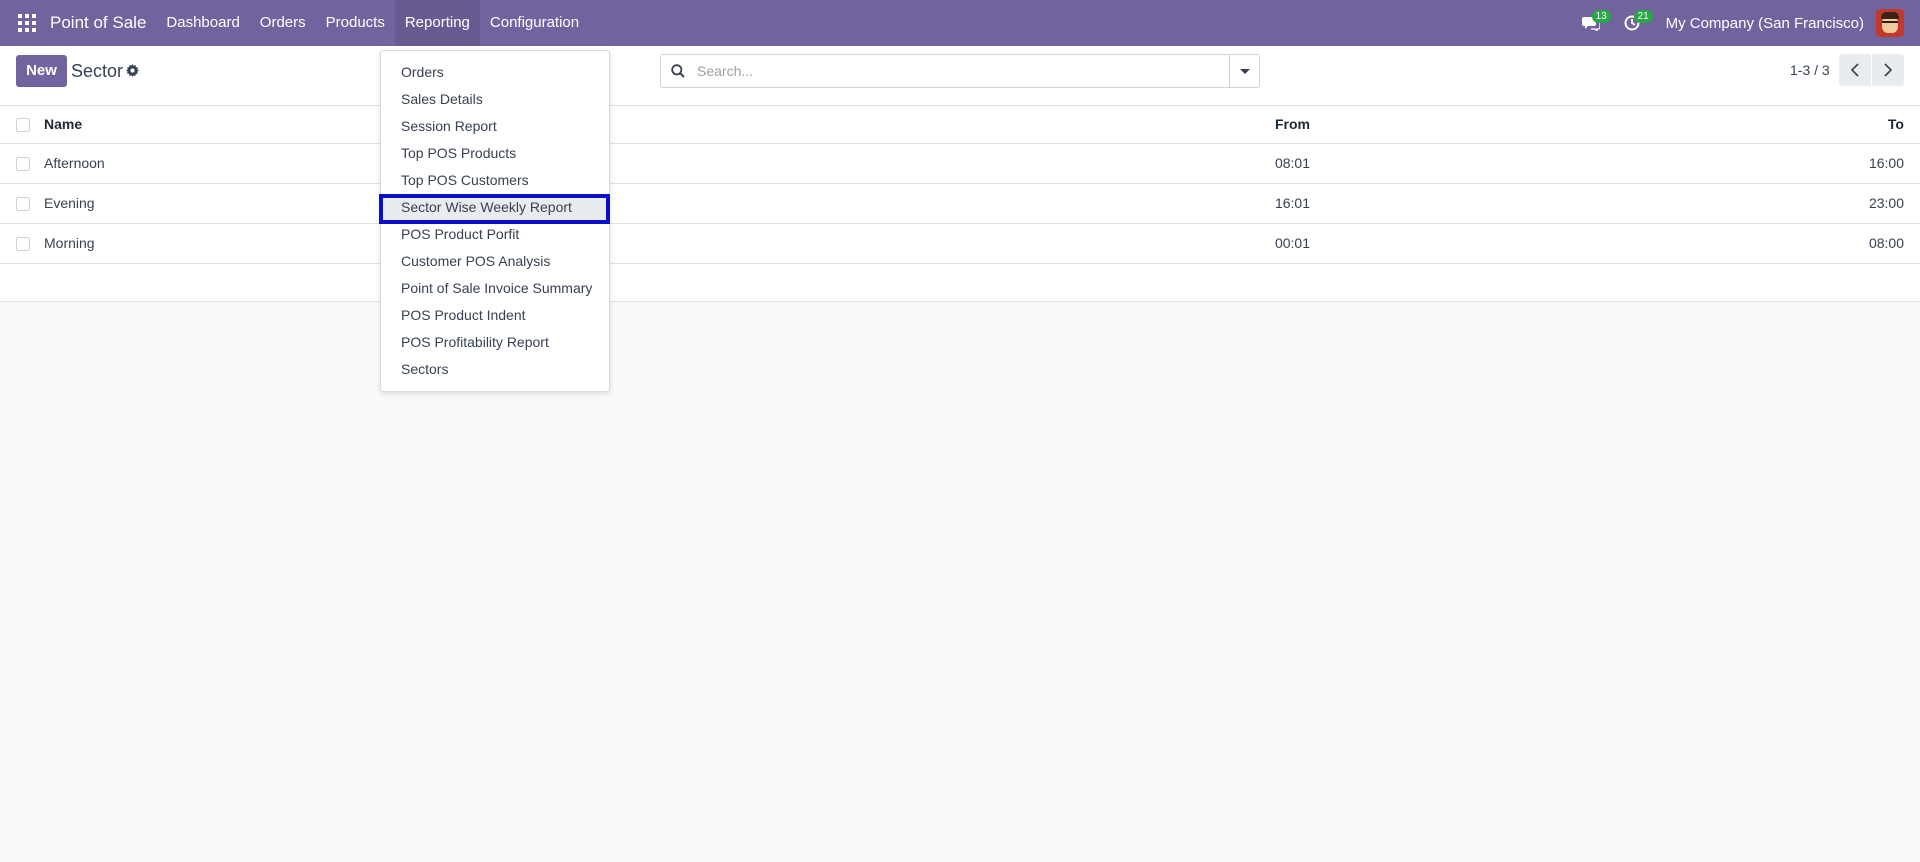 The image size is (1920, 862). Describe the element at coordinates (202, 23) in the screenshot. I see `menu-dashboard: Dashboard` at that location.